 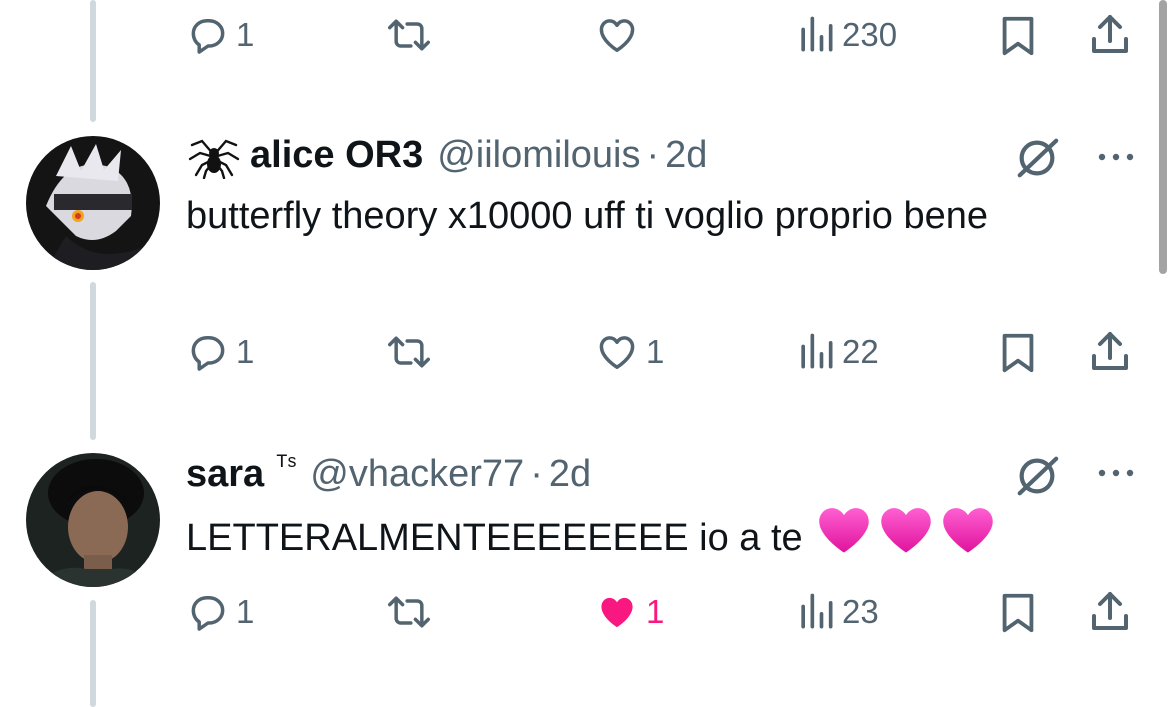 I want to click on like-button: 1, so click(x=629, y=352).